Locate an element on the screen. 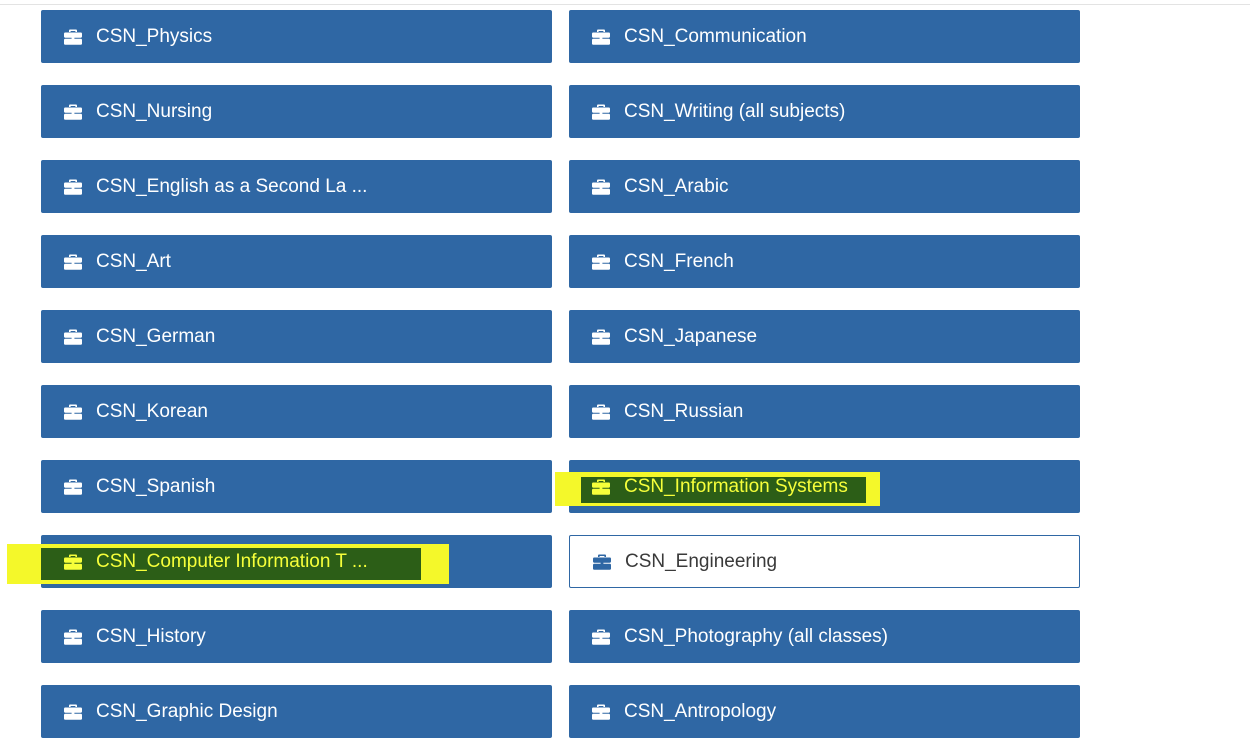 Image resolution: width=1250 pixels, height=738 pixels. course-tile-history: CSN_History is located at coordinates (296, 636).